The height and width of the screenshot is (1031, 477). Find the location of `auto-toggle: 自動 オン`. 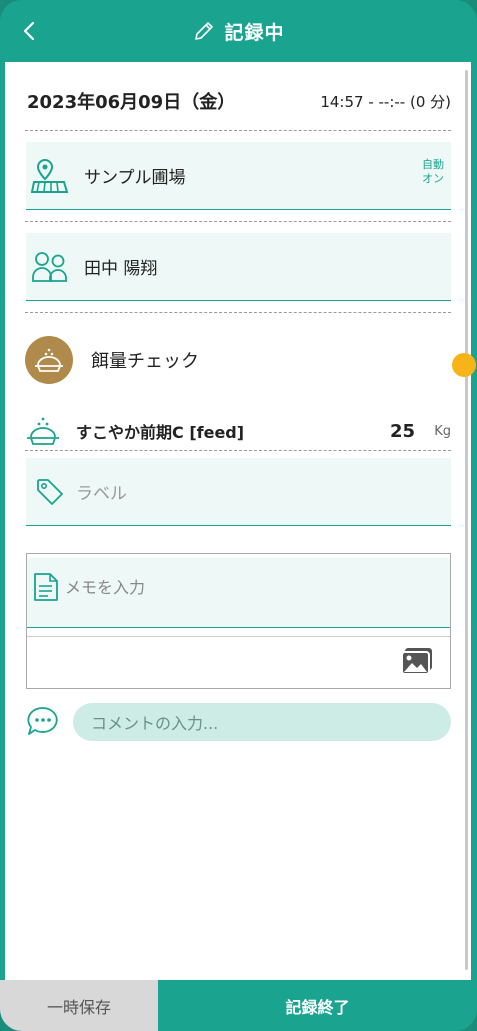

auto-toggle: 自動 オン is located at coordinates (433, 172).